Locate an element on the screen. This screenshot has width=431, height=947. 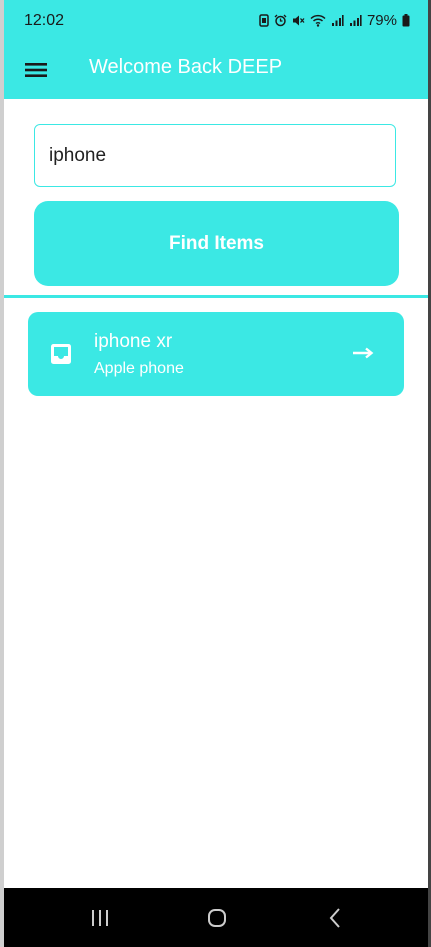
item-subtitle: Apple phone is located at coordinates (139, 368).